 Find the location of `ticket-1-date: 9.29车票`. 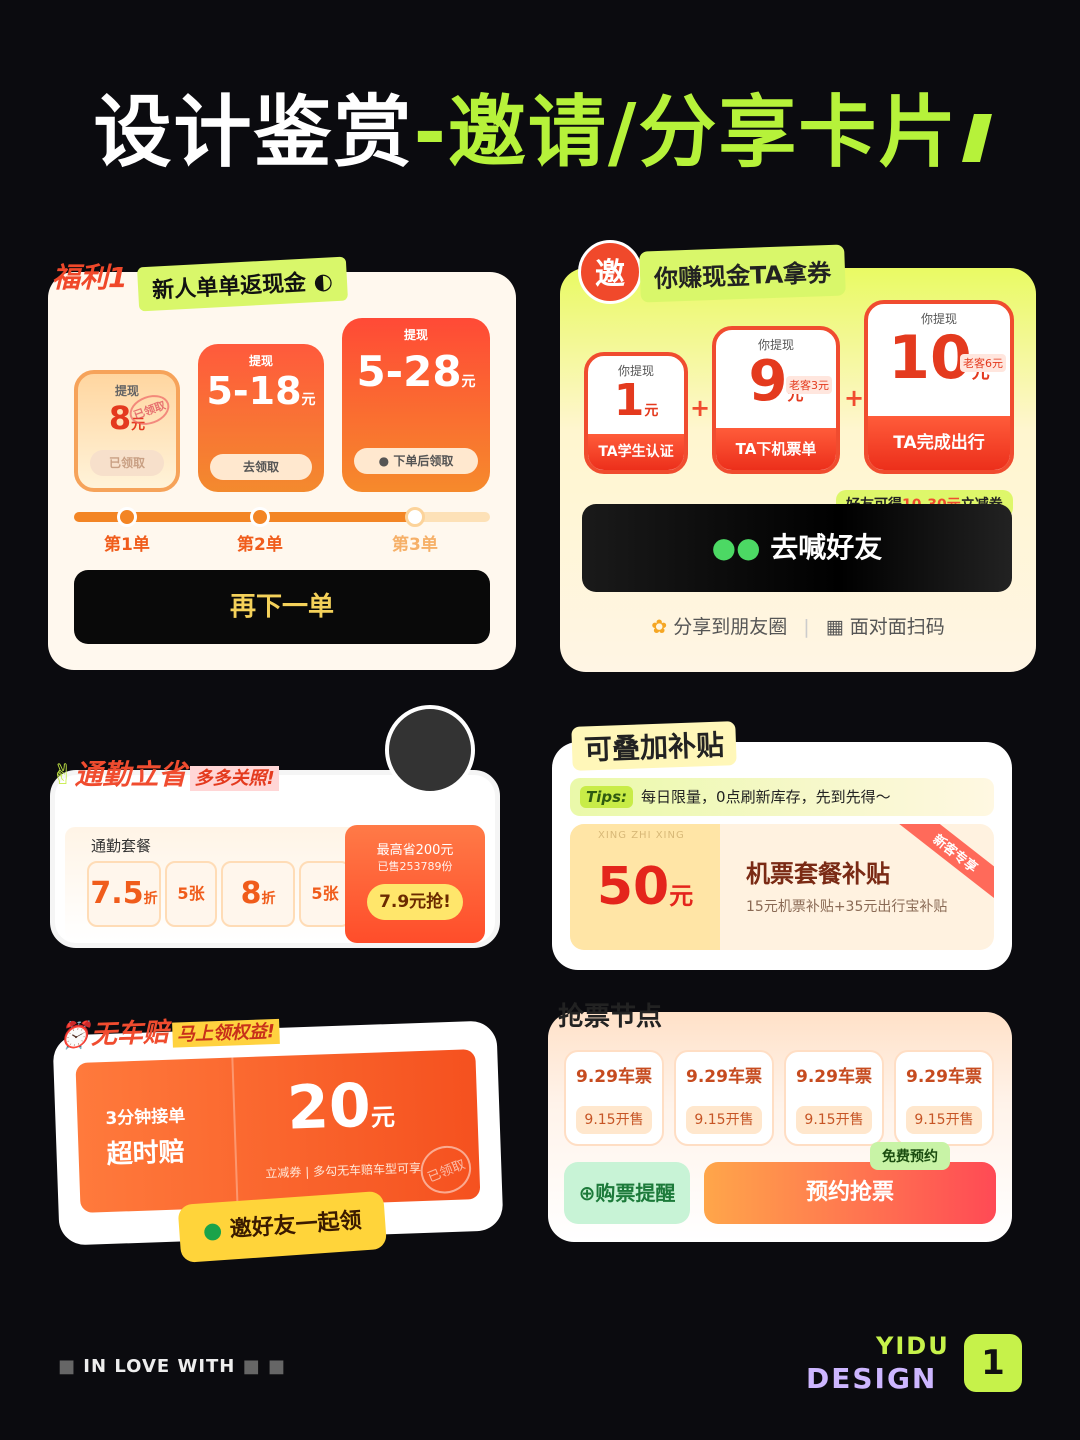

ticket-1-date: 9.29车票 is located at coordinates (614, 1077).